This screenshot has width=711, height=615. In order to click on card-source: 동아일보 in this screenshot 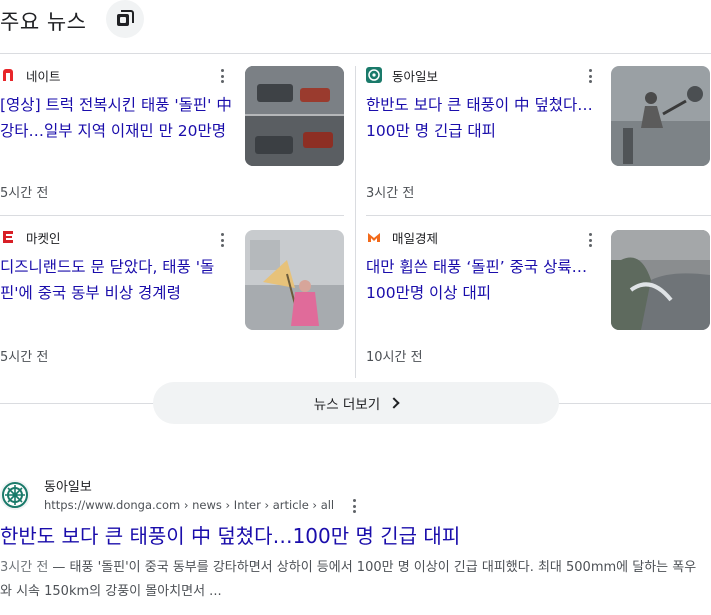, I will do `click(402, 75)`.